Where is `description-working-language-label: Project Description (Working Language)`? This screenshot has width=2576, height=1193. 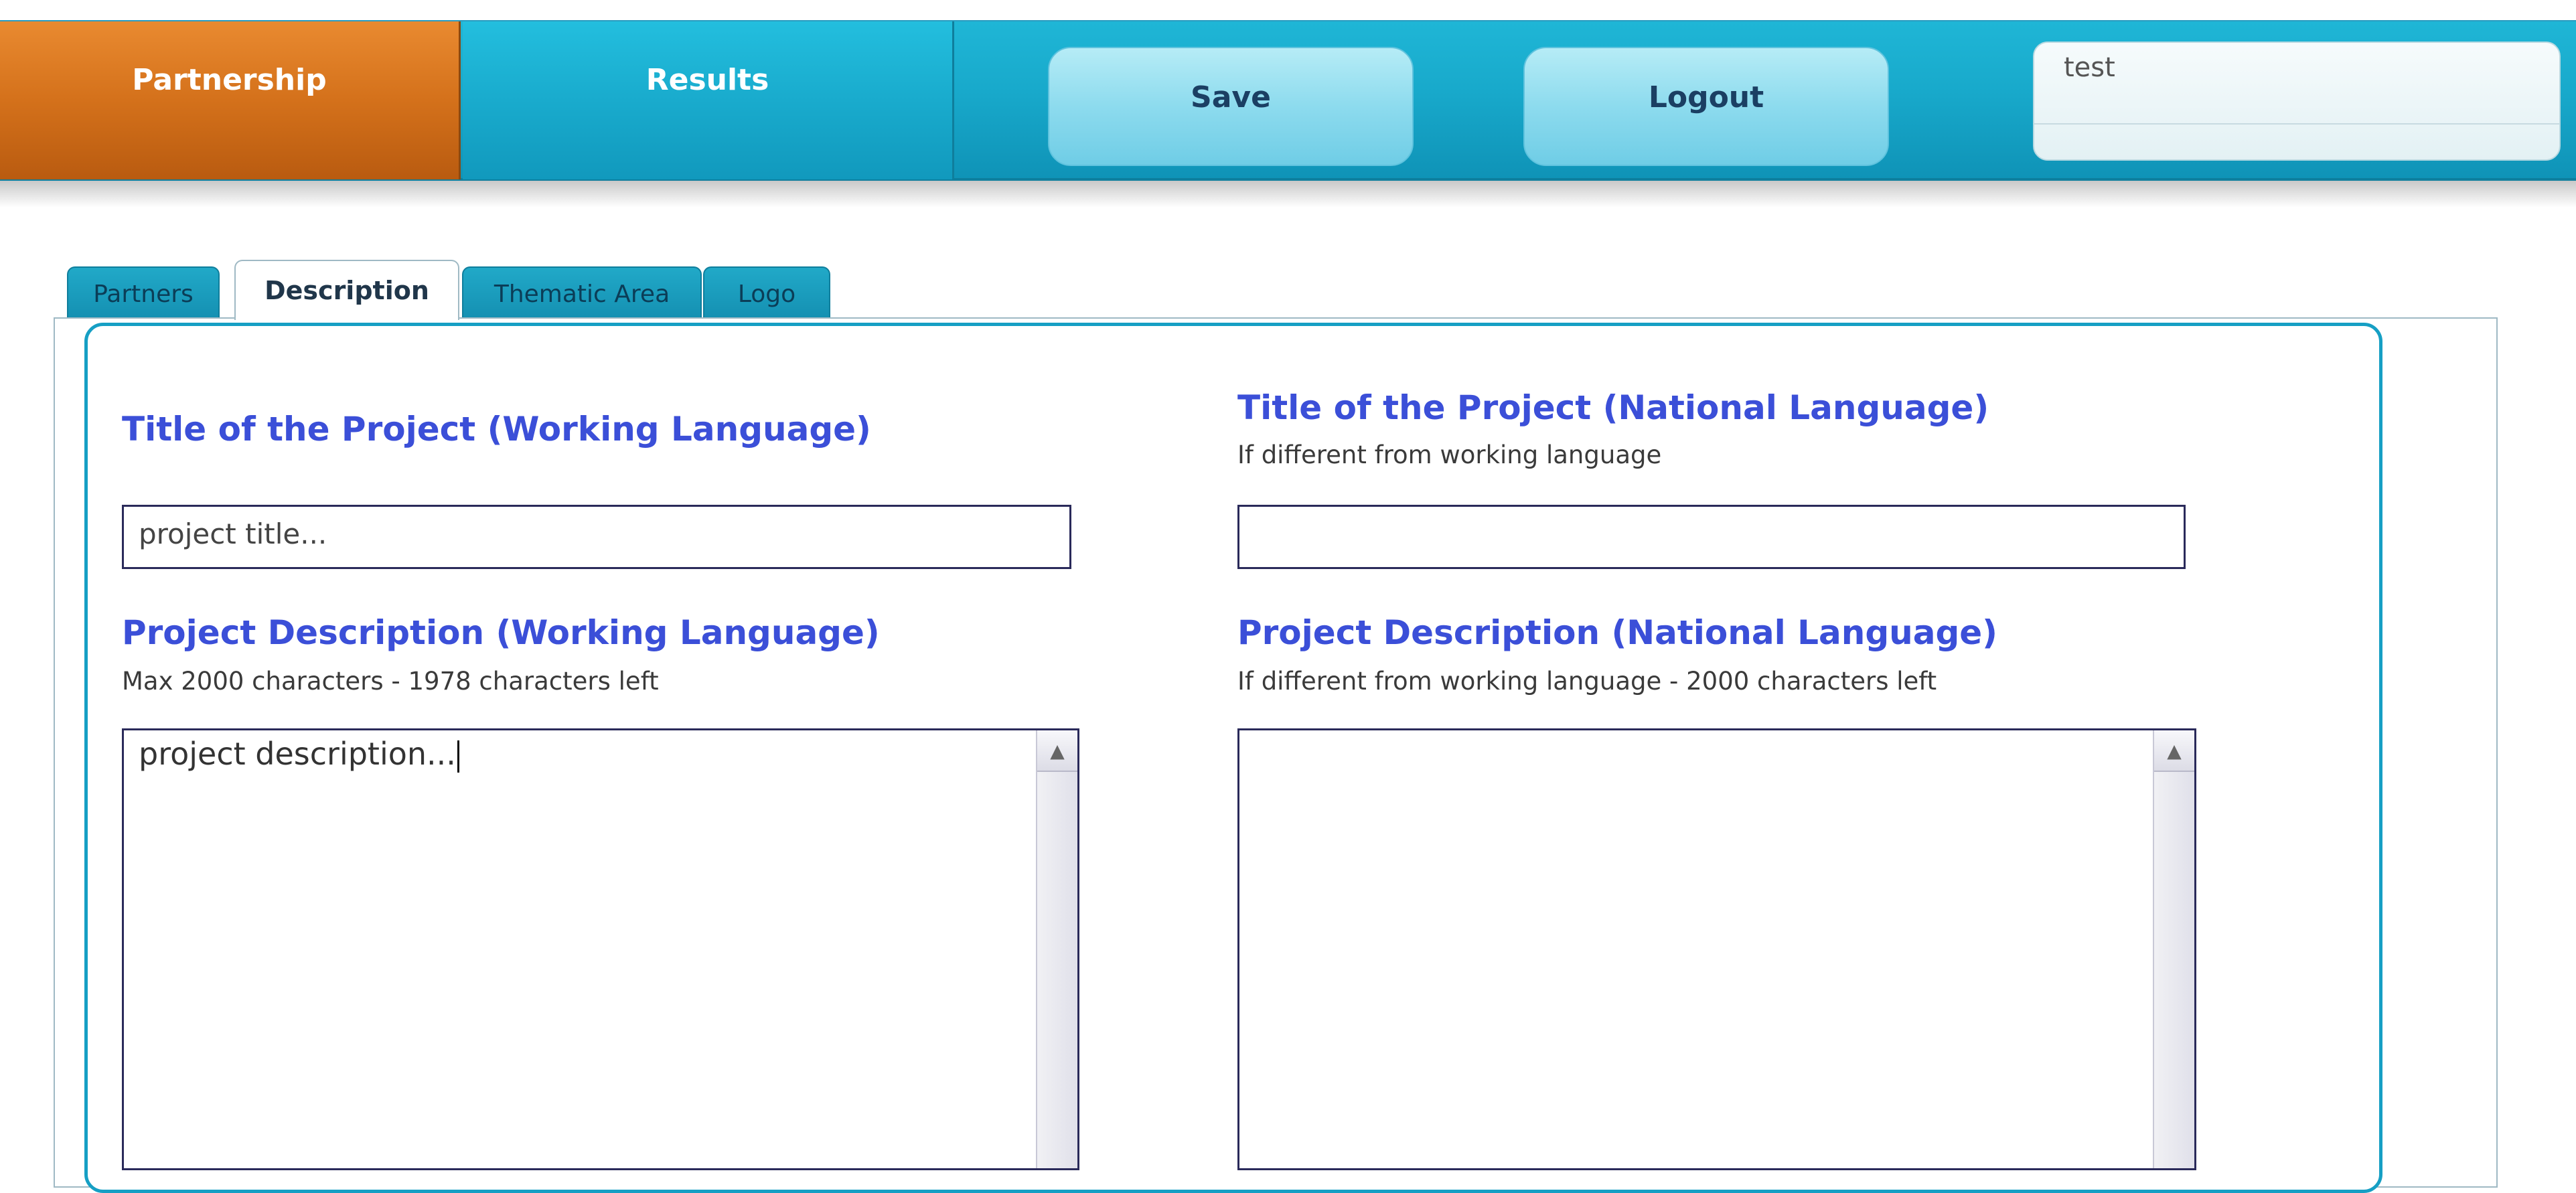 description-working-language-label: Project Description (Working Language) is located at coordinates (501, 632).